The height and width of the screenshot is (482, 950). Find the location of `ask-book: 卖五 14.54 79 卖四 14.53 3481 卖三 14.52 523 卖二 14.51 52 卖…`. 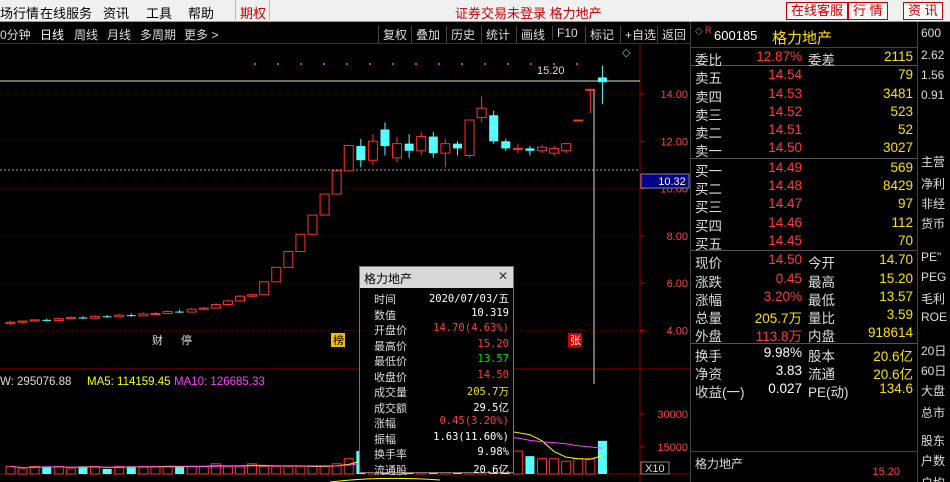

ask-book: 卖五 14.54 79 卖四 14.53 3481 卖三 14.52 523 卖二 14.51 52 卖… is located at coordinates (804, 112).